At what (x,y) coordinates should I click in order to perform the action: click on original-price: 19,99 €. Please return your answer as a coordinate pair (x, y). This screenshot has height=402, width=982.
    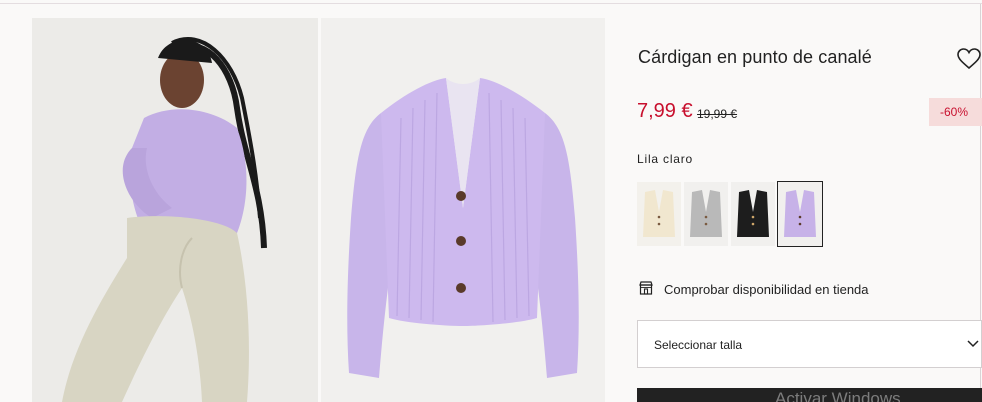
    Looking at the image, I should click on (717, 114).